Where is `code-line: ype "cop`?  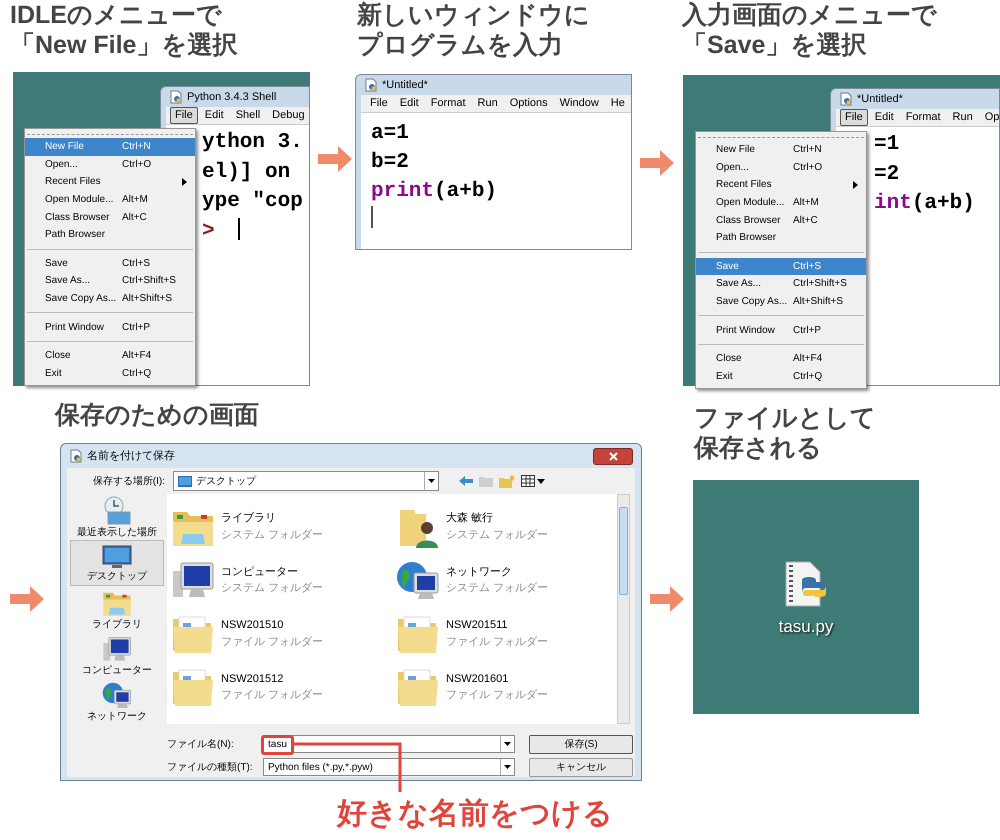 code-line: ype "cop is located at coordinates (253, 202).